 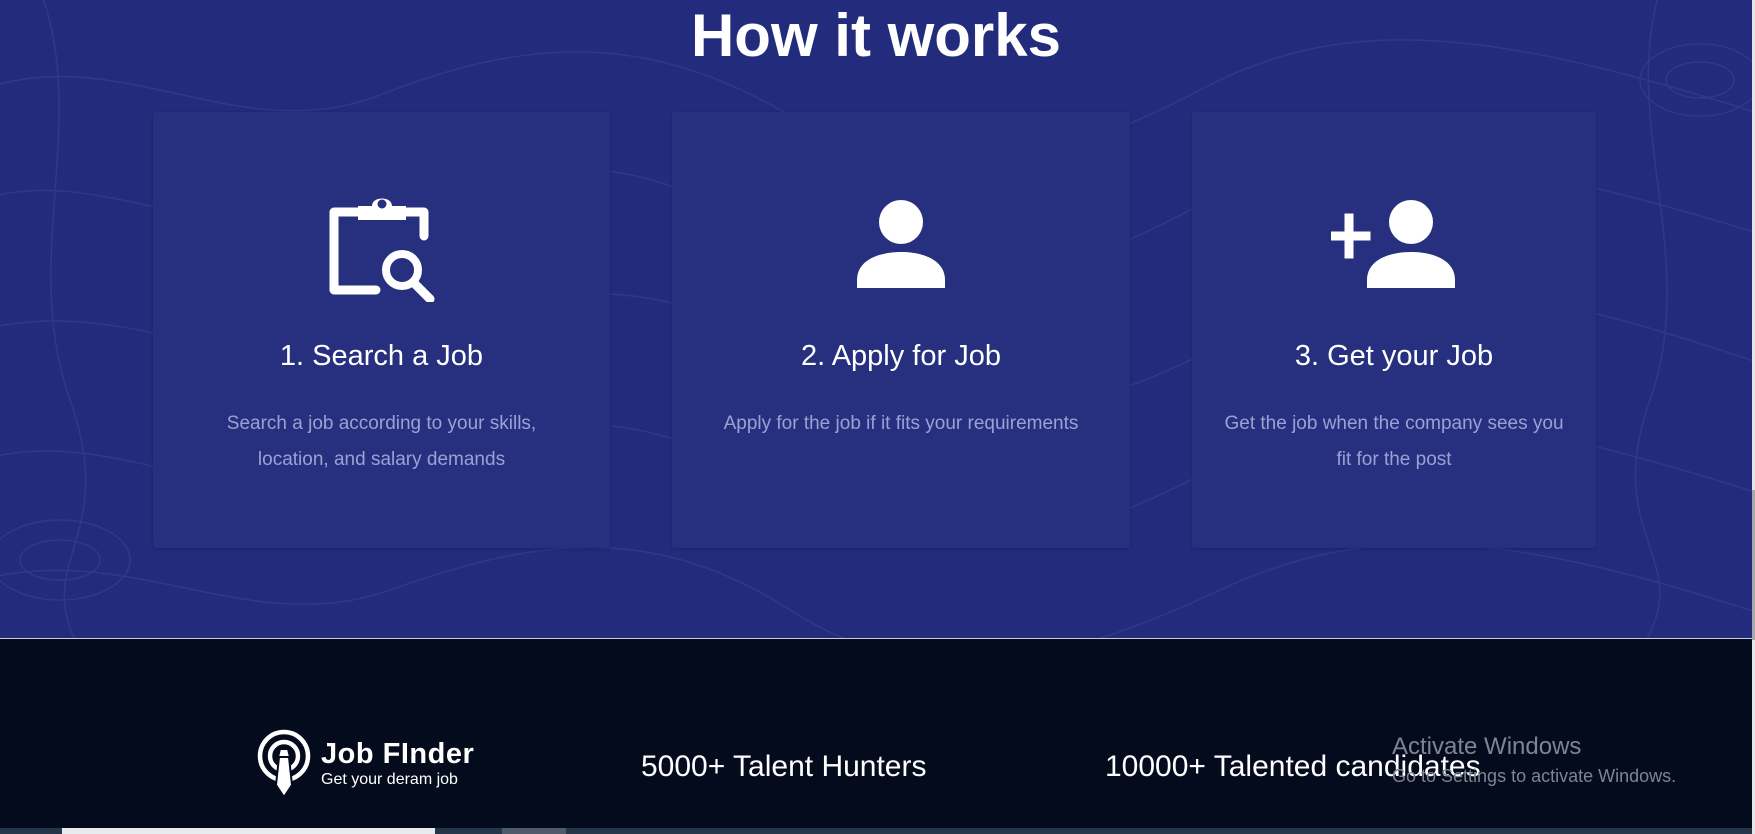 What do you see at coordinates (901, 356) in the screenshot?
I see `step-title: 2. Apply for Job` at bounding box center [901, 356].